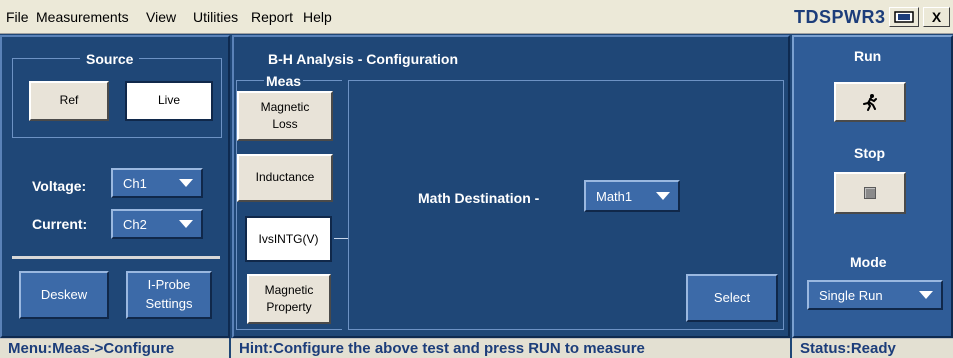  Describe the element at coordinates (285, 178) in the screenshot. I see `inductance-button: Inductance` at that location.